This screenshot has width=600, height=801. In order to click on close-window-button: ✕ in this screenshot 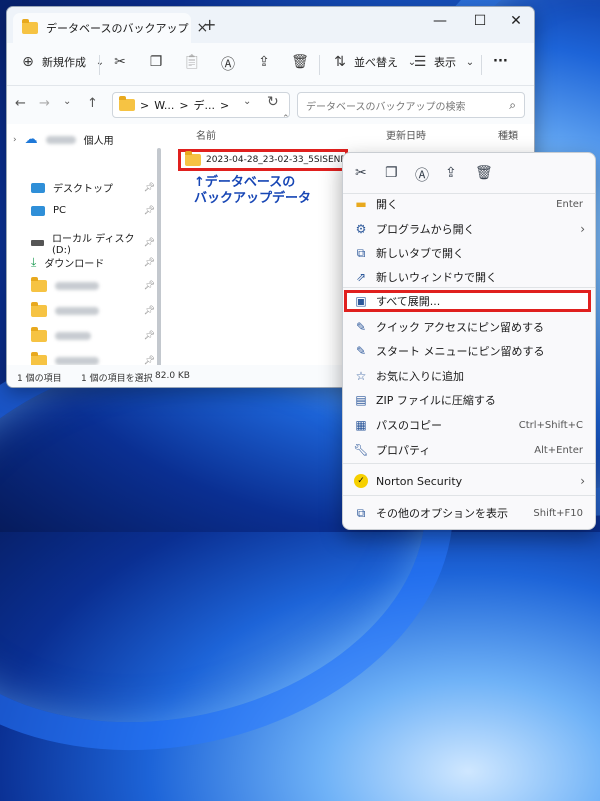, I will do `click(516, 21)`.